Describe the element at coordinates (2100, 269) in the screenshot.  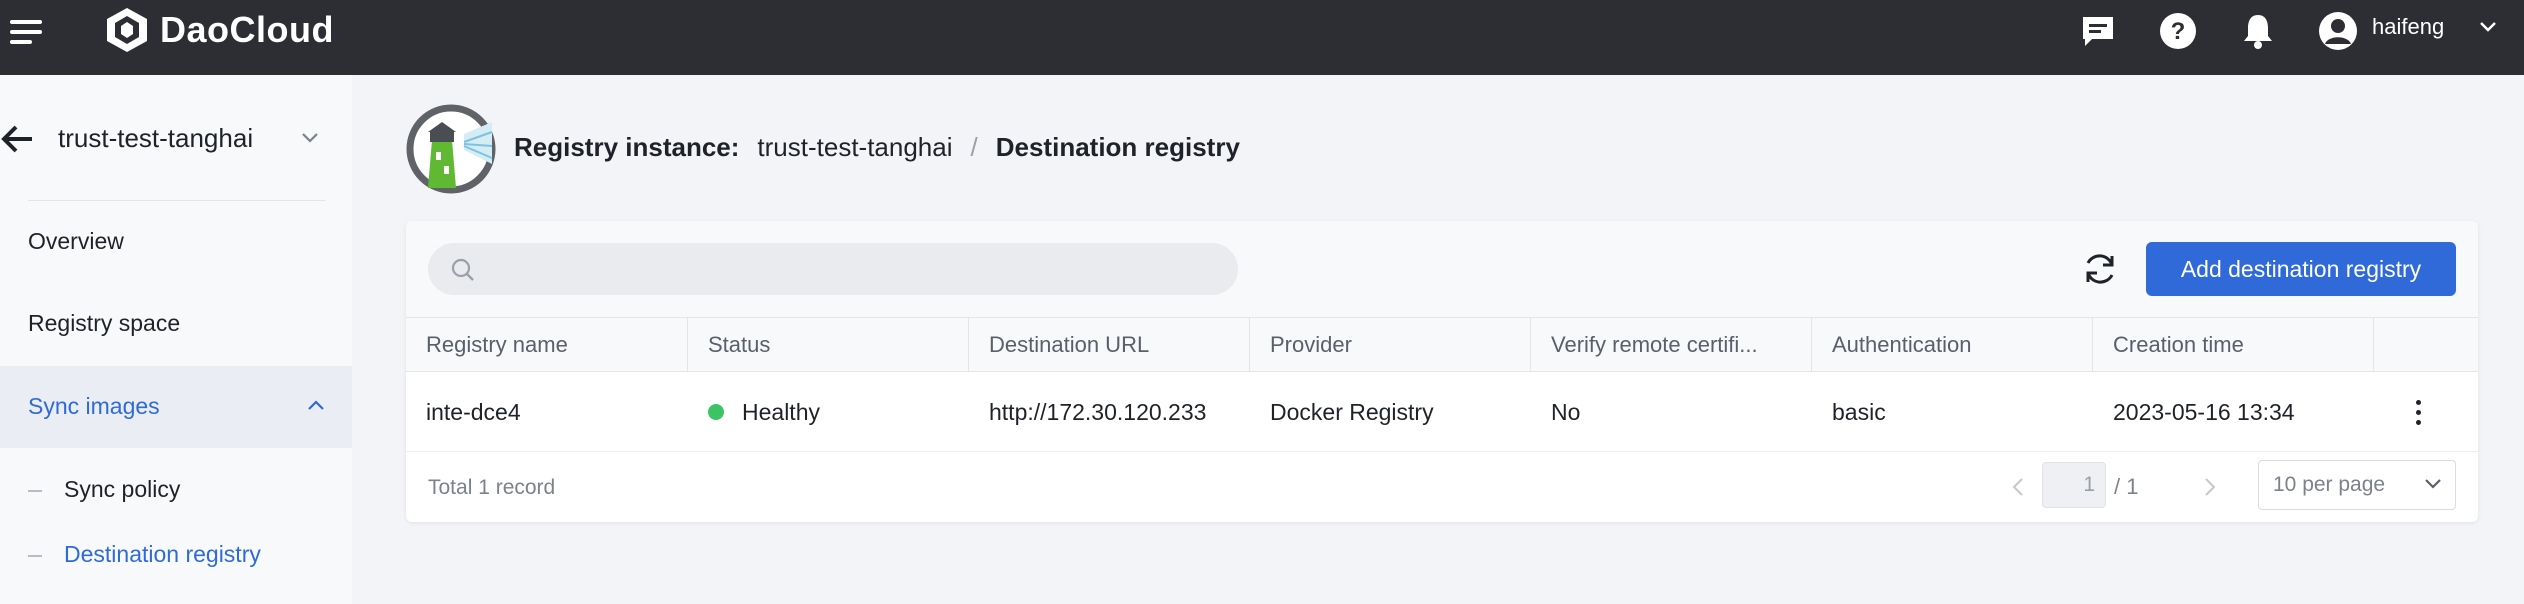
I see `refresh-icon` at that location.